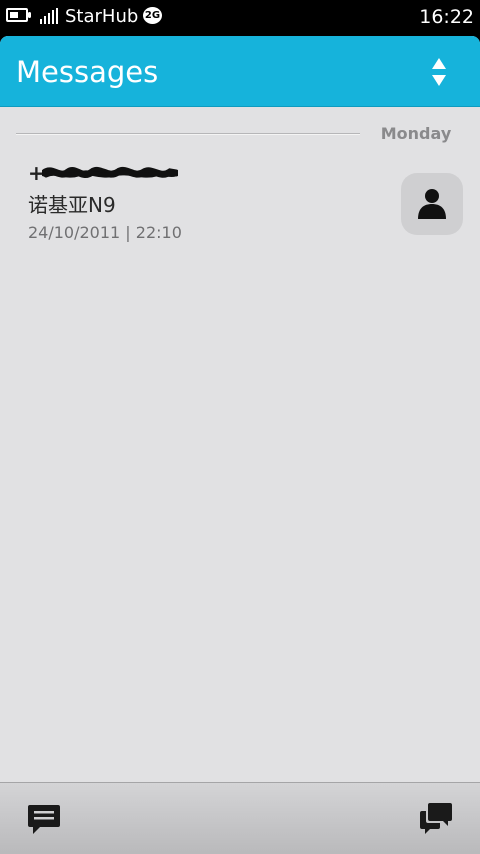  Describe the element at coordinates (240, 17) in the screenshot. I see `status-bar: StarHub 2G 16:22` at that location.